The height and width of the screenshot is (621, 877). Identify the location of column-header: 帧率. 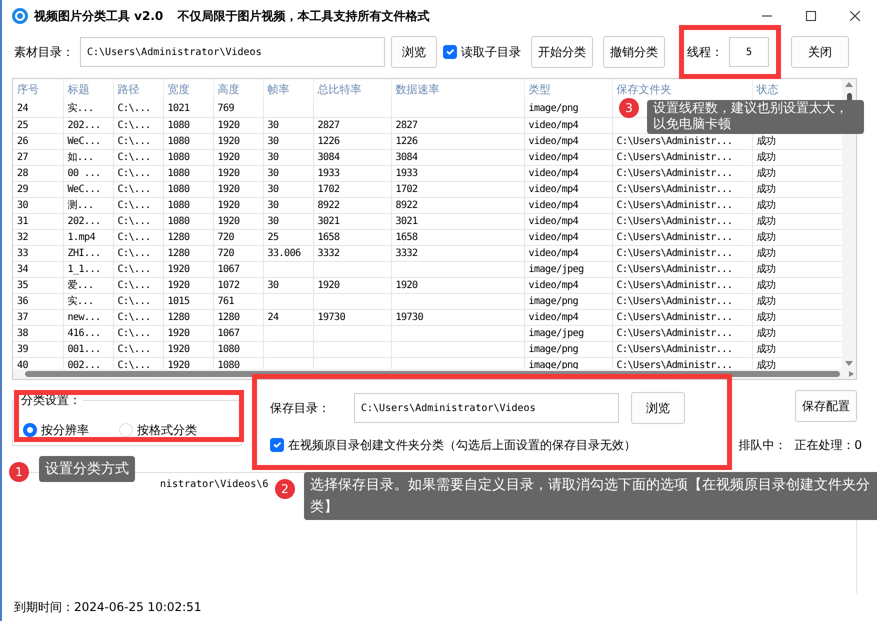
(288, 90).